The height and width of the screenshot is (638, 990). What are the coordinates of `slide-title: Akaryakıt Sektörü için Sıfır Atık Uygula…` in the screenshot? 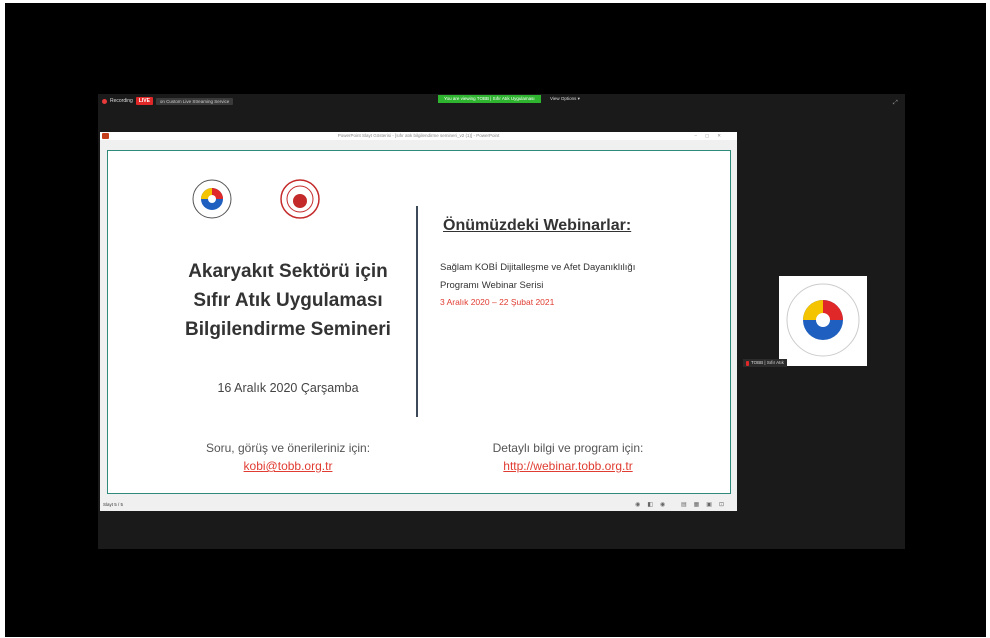 It's located at (288, 300).